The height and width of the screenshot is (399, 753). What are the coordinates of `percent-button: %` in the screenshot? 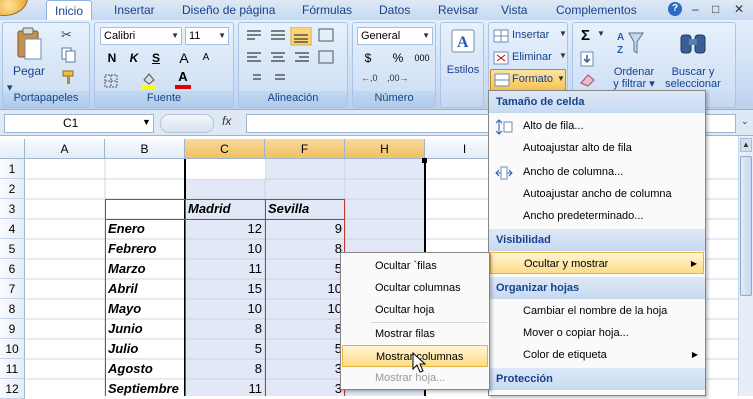 It's located at (398, 58).